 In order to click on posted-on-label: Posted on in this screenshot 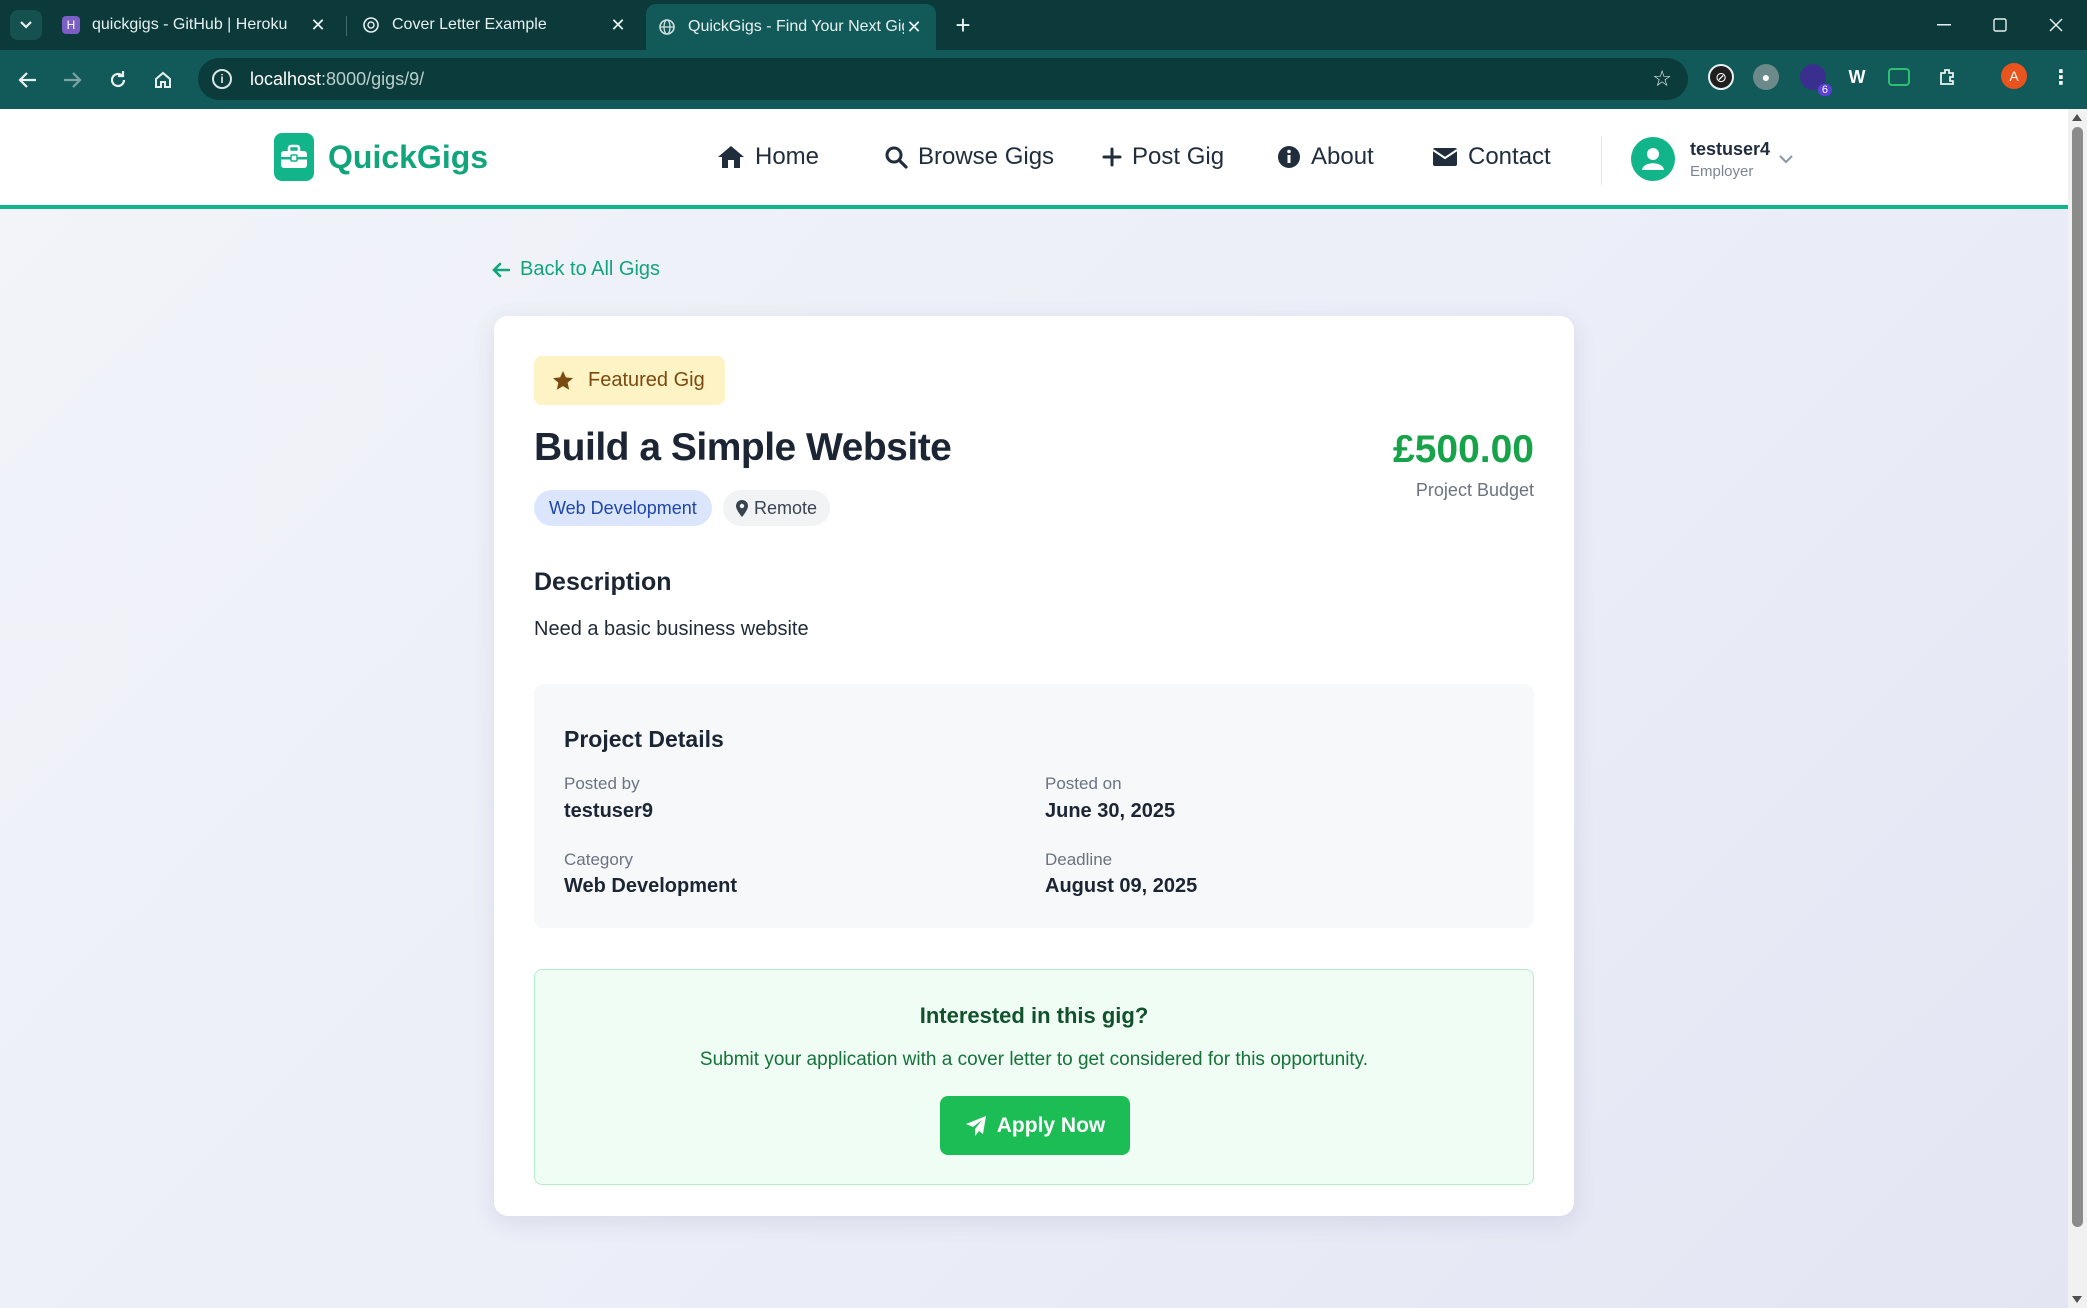, I will do `click(1083, 783)`.